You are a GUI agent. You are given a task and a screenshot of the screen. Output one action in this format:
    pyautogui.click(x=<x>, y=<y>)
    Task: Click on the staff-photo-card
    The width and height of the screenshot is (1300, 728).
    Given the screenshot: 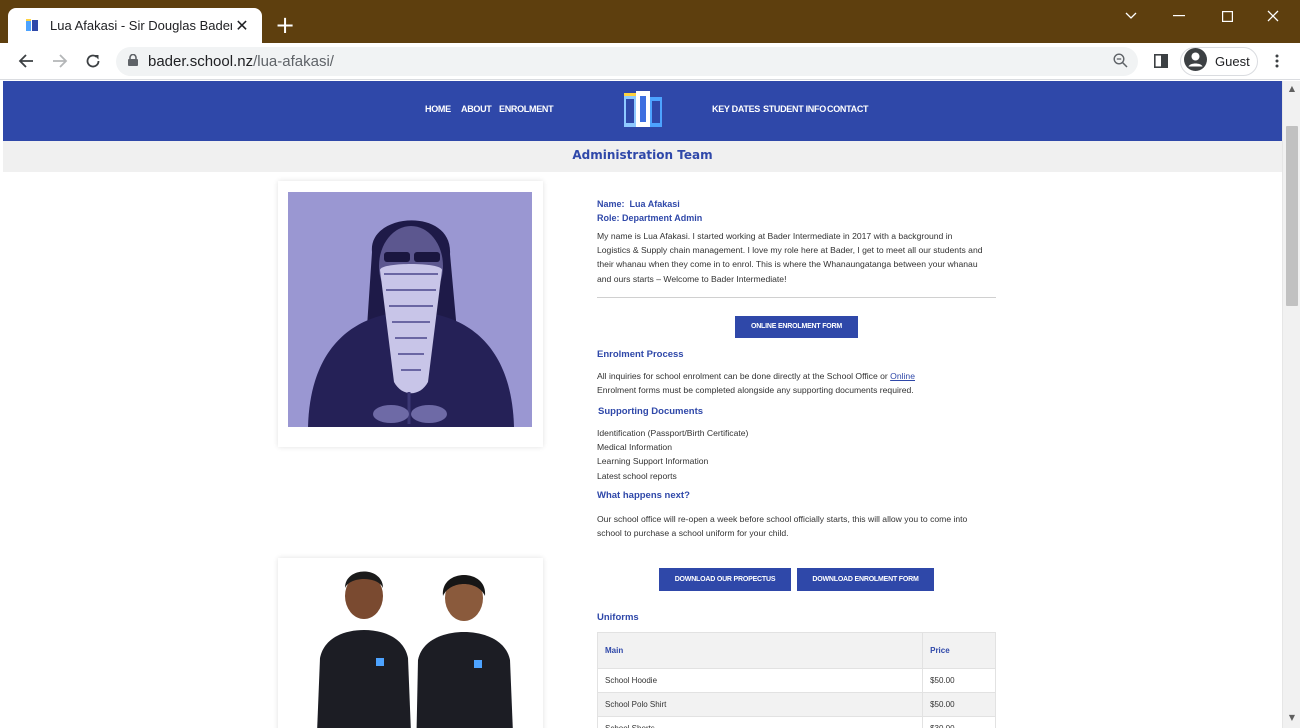 What is the action you would take?
    pyautogui.click(x=410, y=314)
    